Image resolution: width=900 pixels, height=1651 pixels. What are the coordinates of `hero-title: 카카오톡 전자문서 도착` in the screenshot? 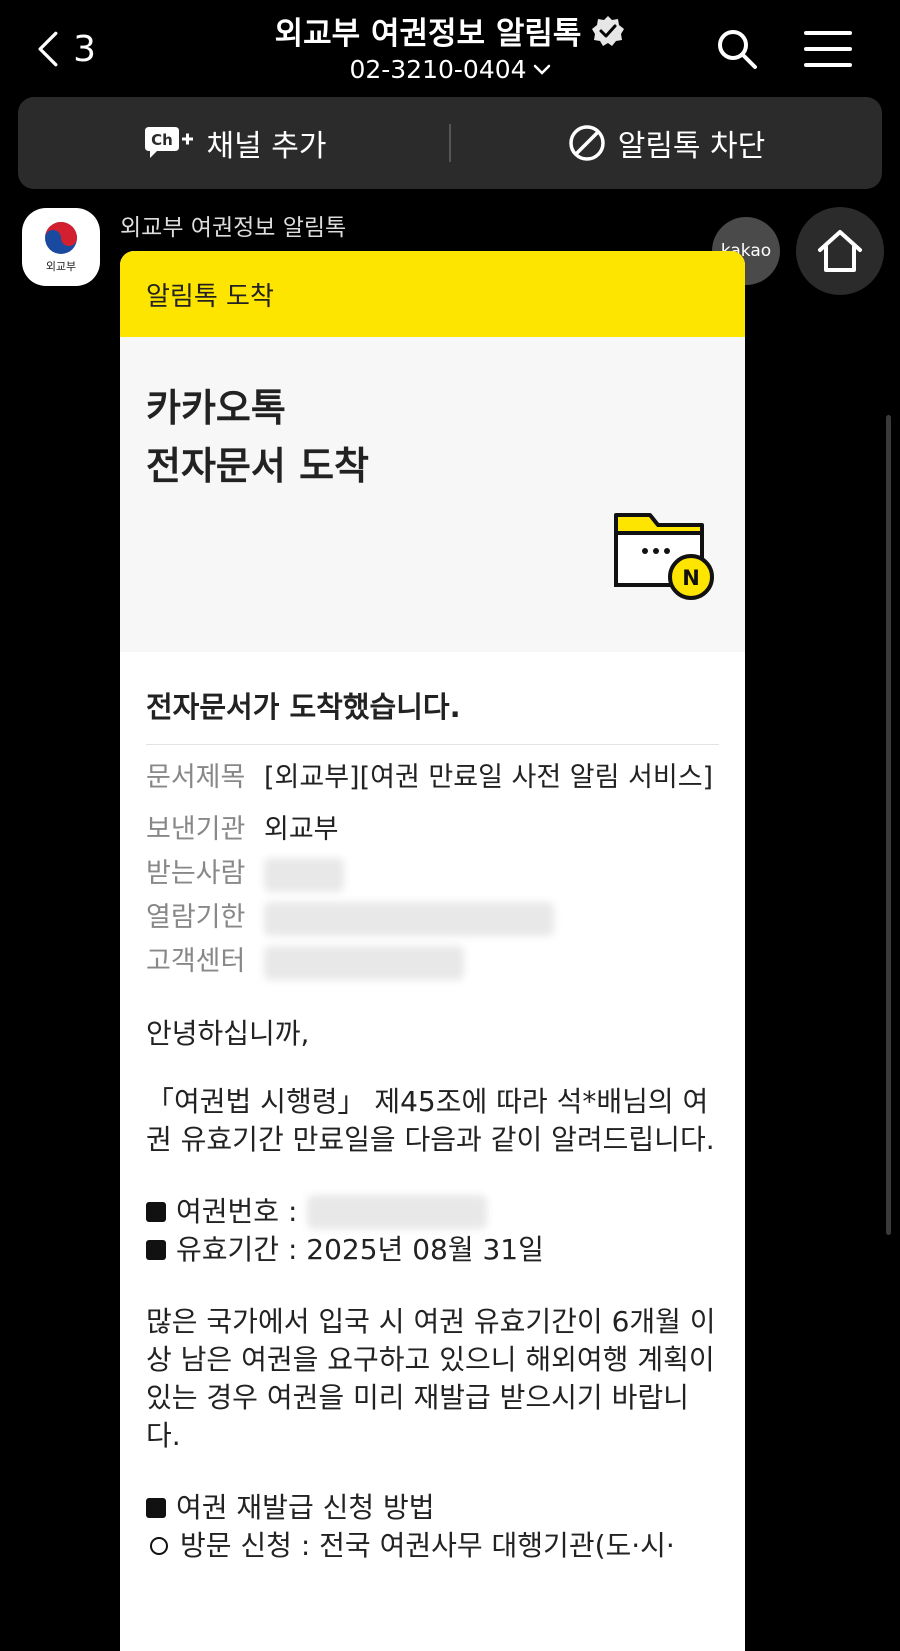 It's located at (257, 437).